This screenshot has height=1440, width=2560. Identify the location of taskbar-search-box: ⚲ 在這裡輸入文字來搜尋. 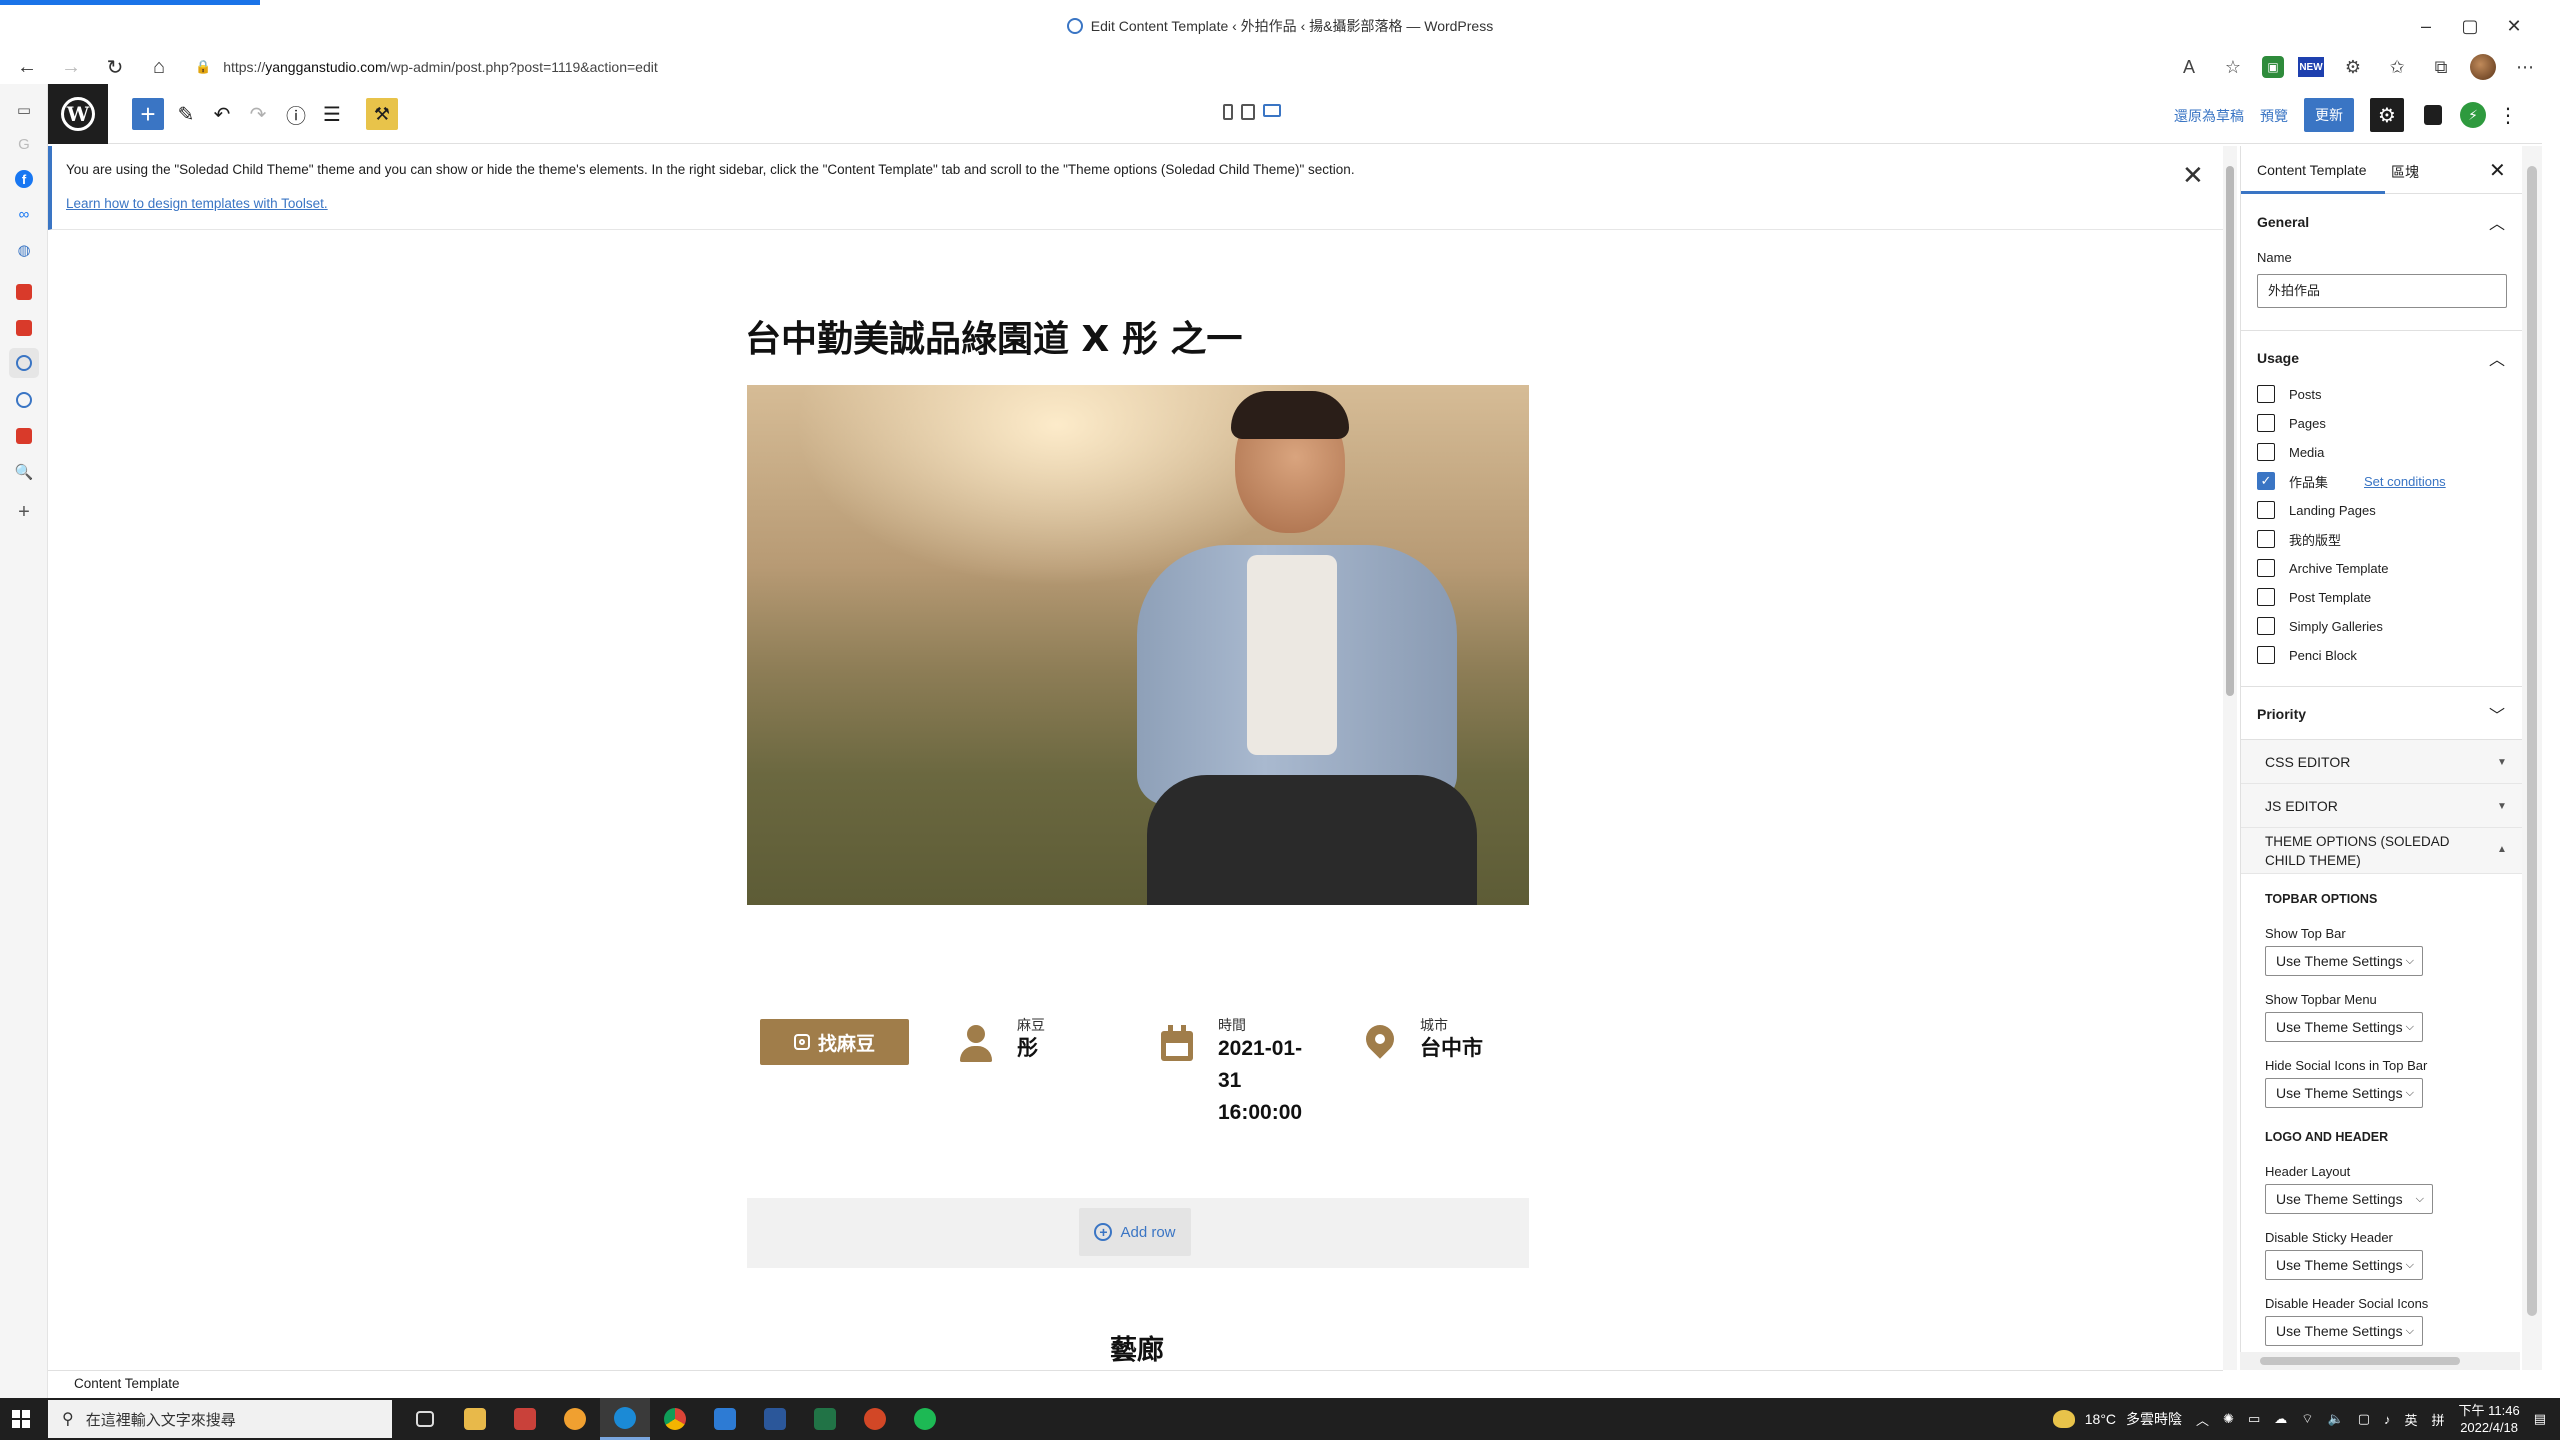
(220, 1419).